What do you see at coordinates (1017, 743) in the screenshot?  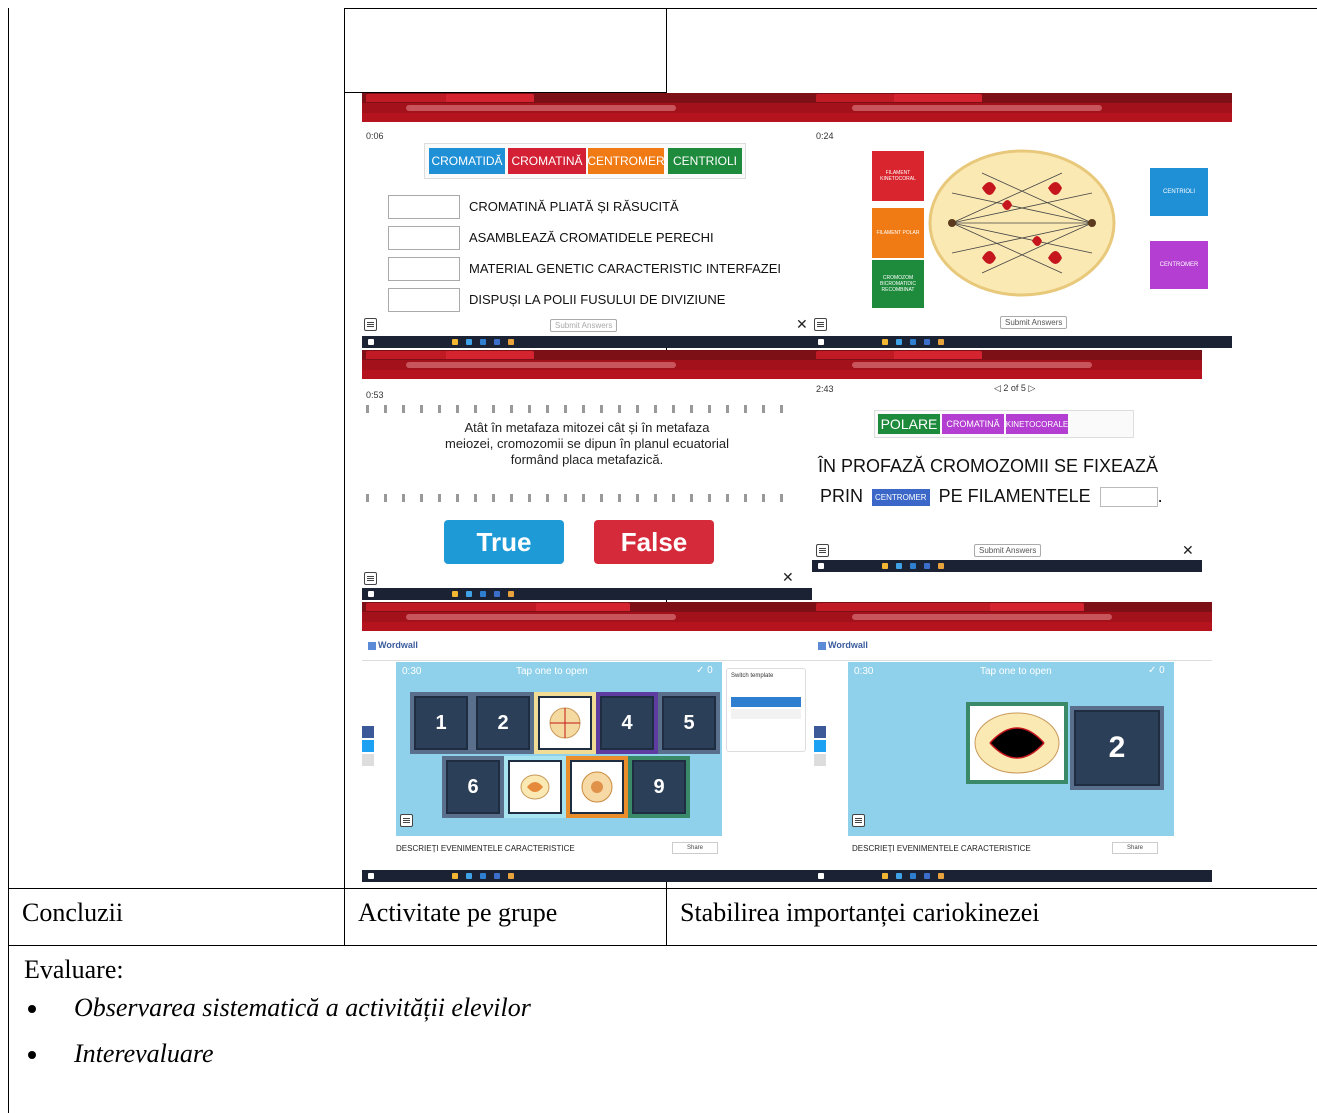 I see `opened-tile-image` at bounding box center [1017, 743].